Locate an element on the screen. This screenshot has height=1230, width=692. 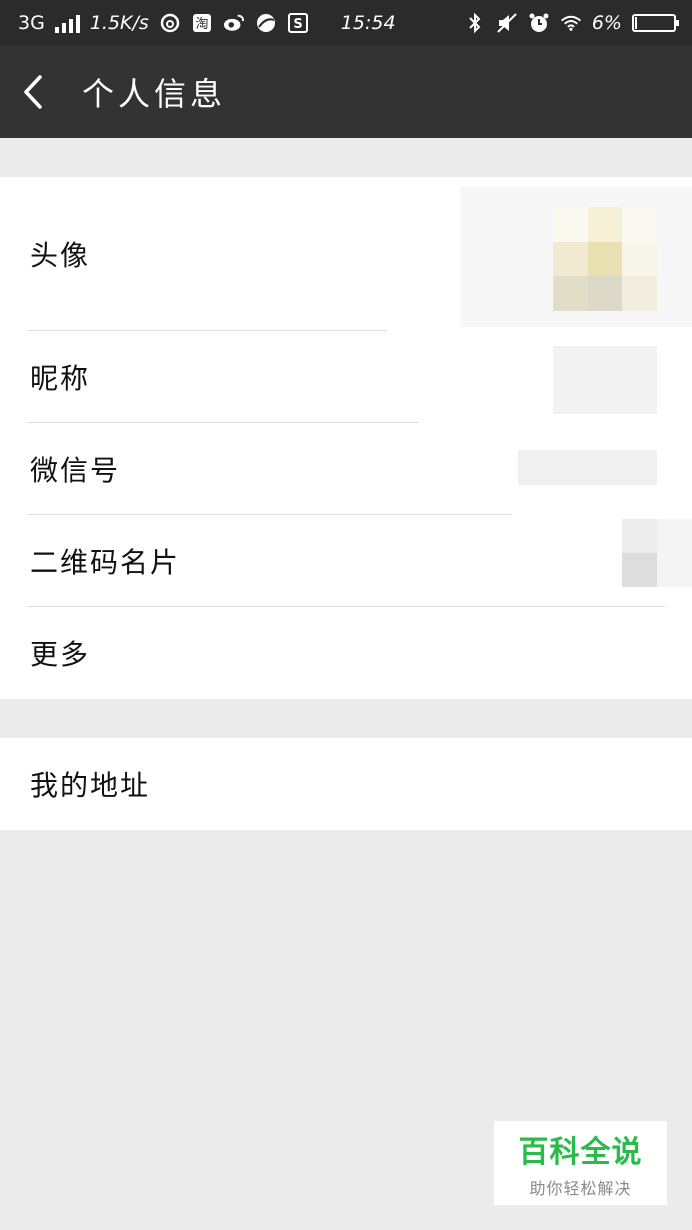
s-app-icon: S is located at coordinates (298, 23).